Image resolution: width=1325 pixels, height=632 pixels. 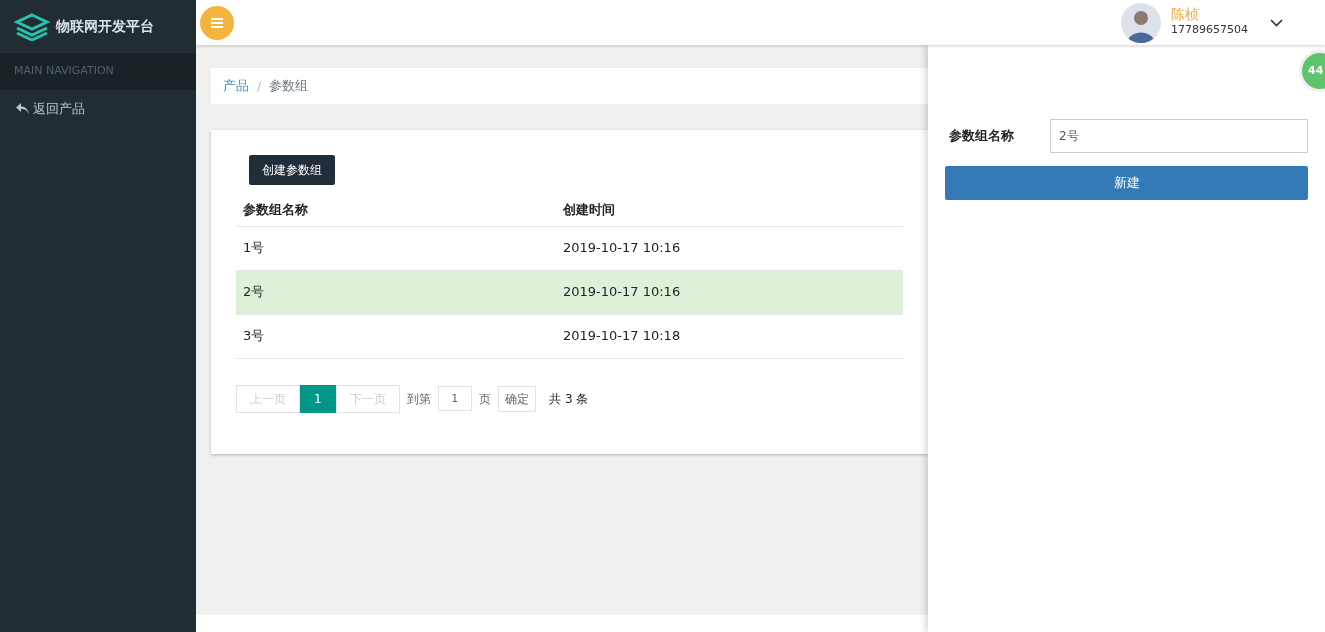 What do you see at coordinates (32, 26) in the screenshot?
I see `logo-layers-icon` at bounding box center [32, 26].